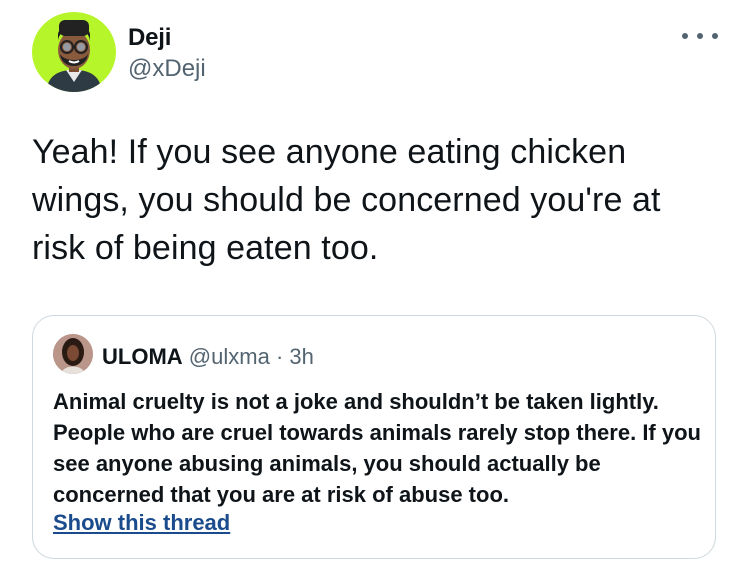 The image size is (750, 579). I want to click on quoted-author-avatar, so click(73, 354).